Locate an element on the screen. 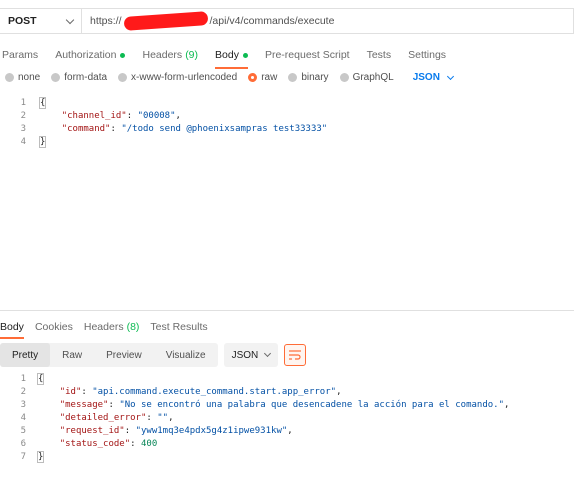 The image size is (574, 500). wrap-lines-button is located at coordinates (294, 355).